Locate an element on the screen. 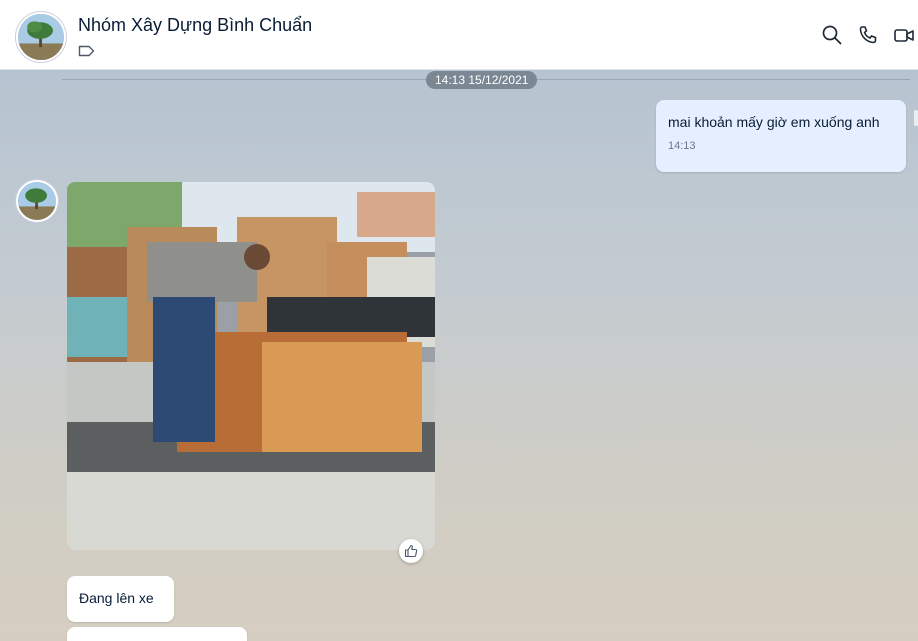  outgoing-message-text: mai khoản mấy giờ em xuống anh is located at coordinates (774, 122).